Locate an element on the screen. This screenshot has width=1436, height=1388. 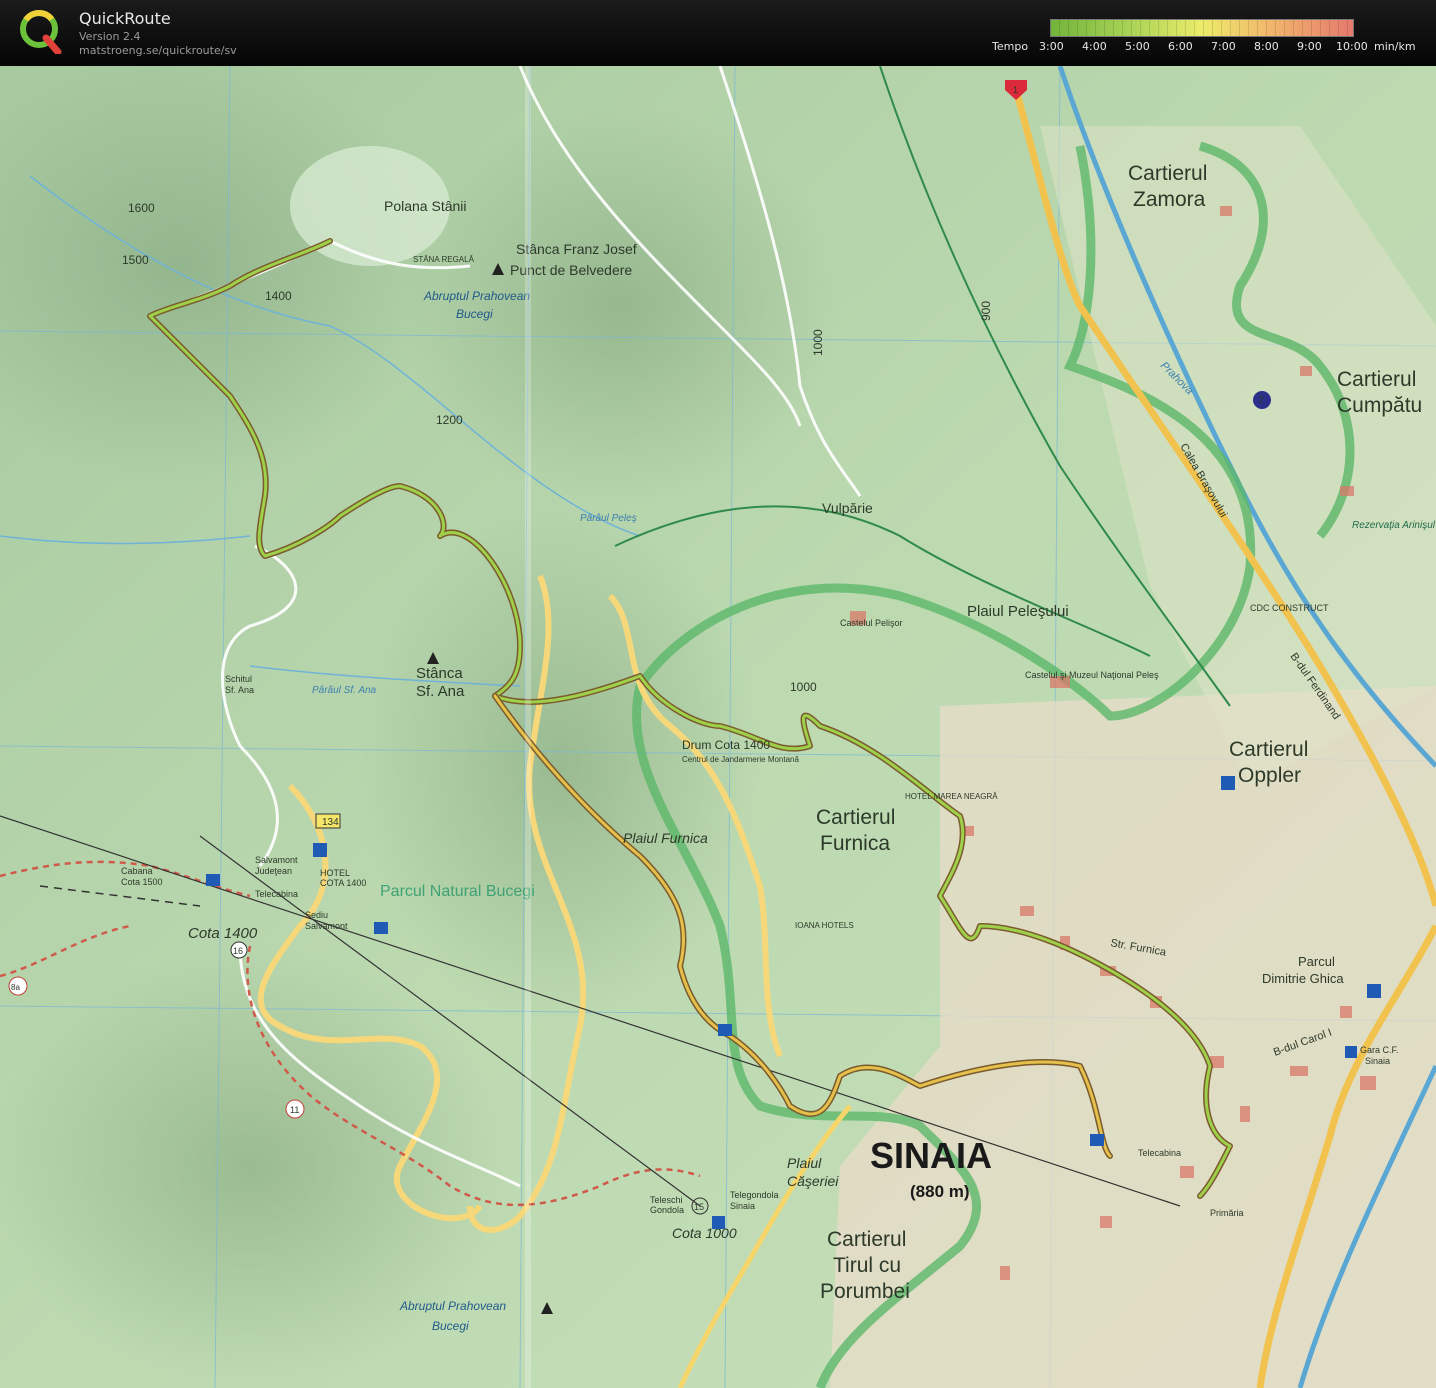
poi-number: 16 is located at coordinates (238, 951).